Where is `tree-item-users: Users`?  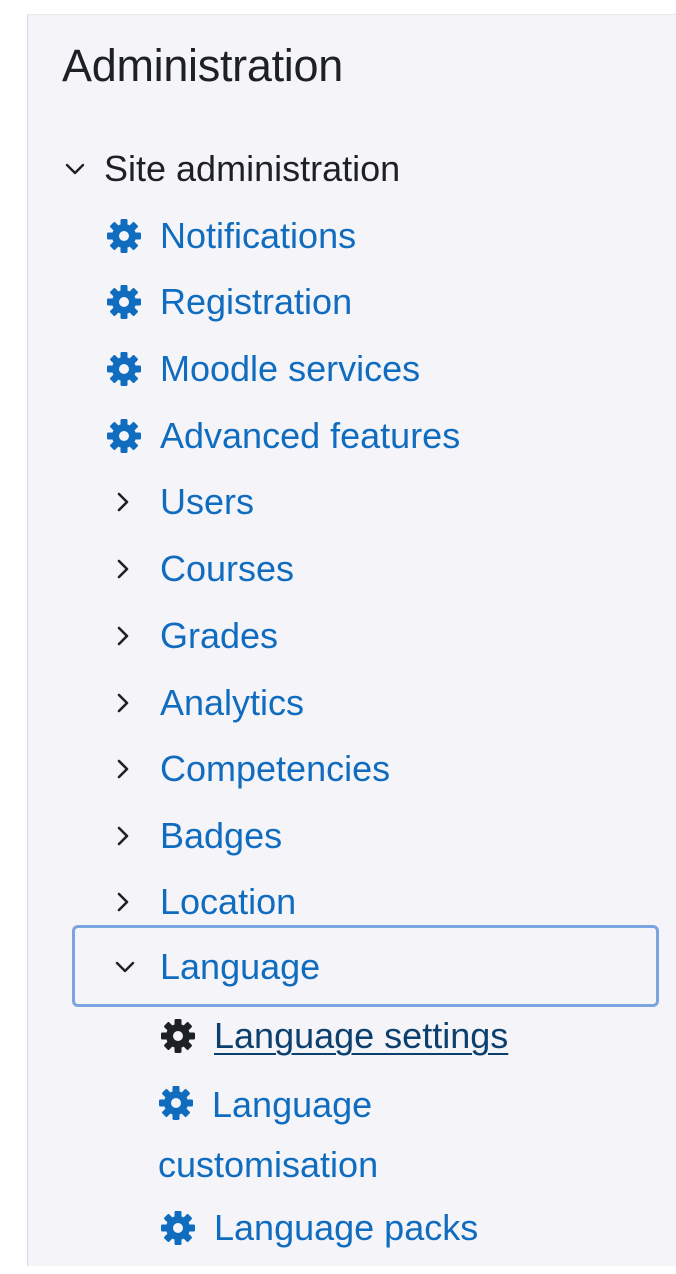
tree-item-users: Users is located at coordinates (182, 502).